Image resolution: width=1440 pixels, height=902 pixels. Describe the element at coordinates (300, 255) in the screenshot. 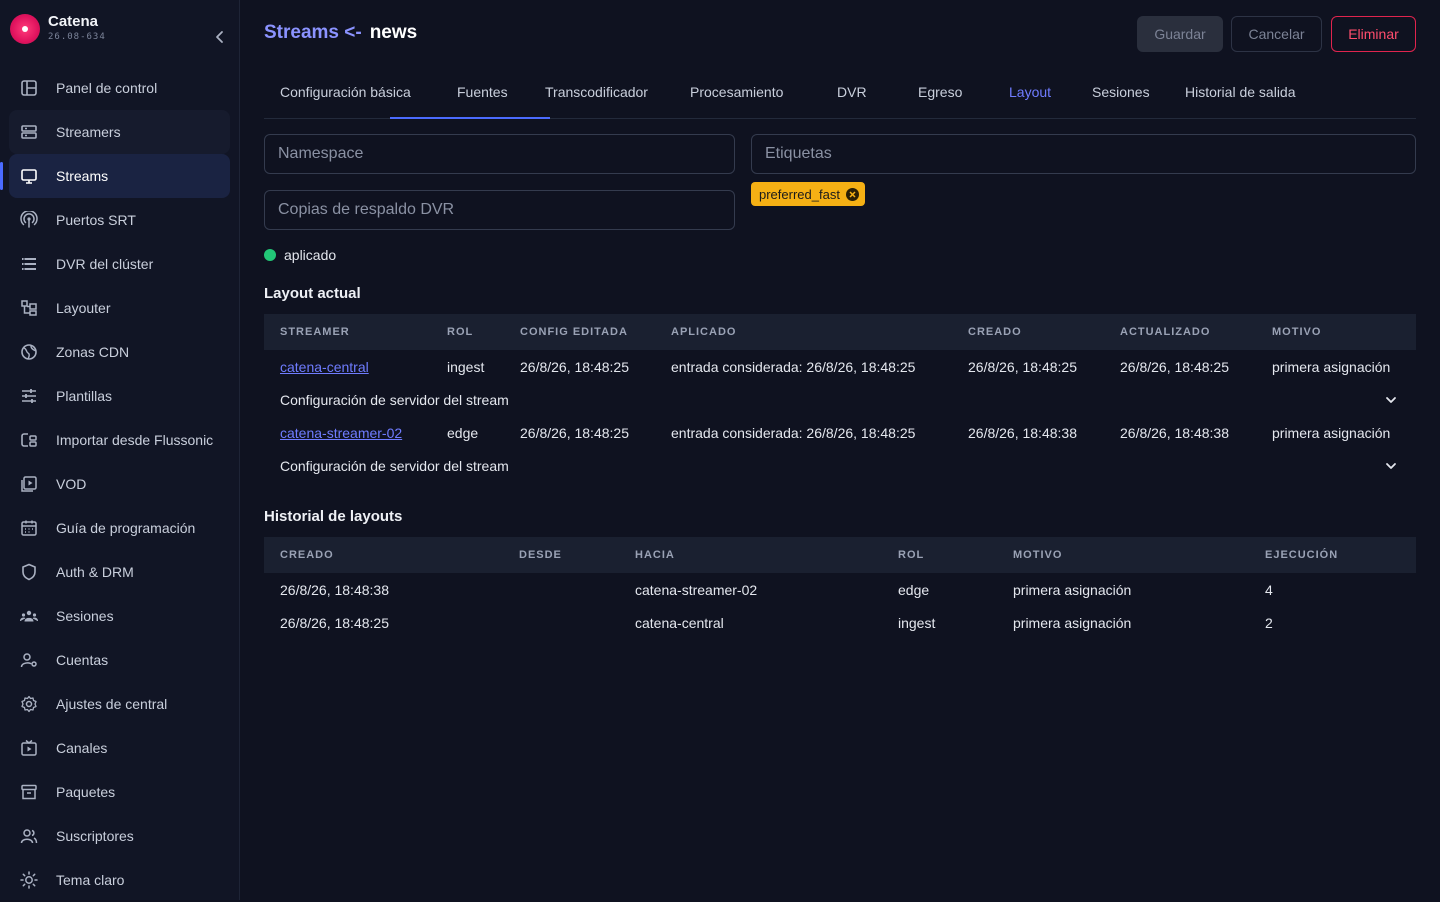

I see `status-indicator: aplicado` at that location.